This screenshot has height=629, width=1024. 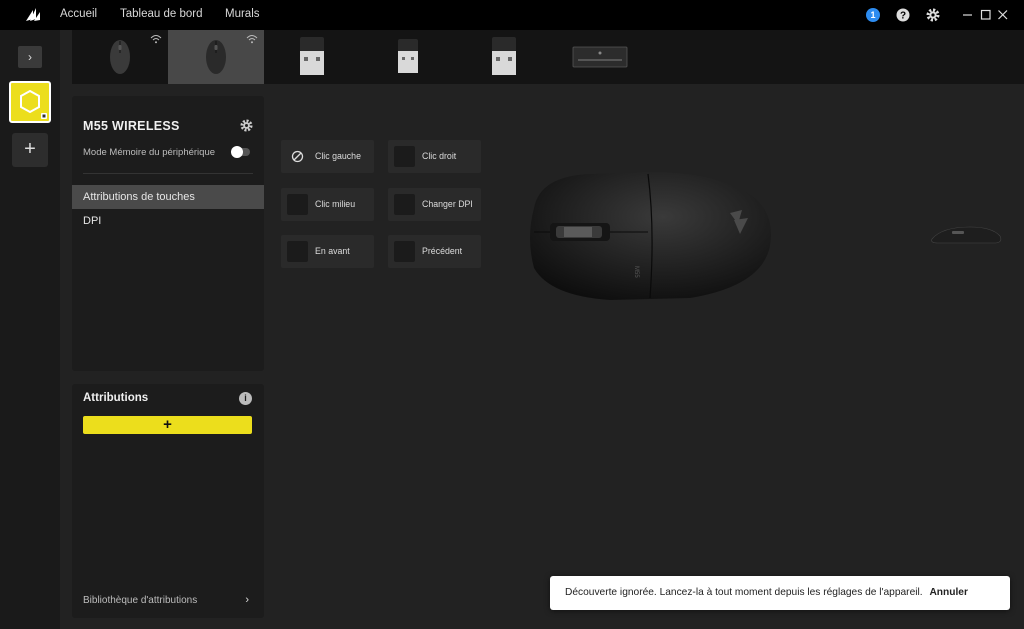 I want to click on svg-text: M55, so click(x=636, y=272).